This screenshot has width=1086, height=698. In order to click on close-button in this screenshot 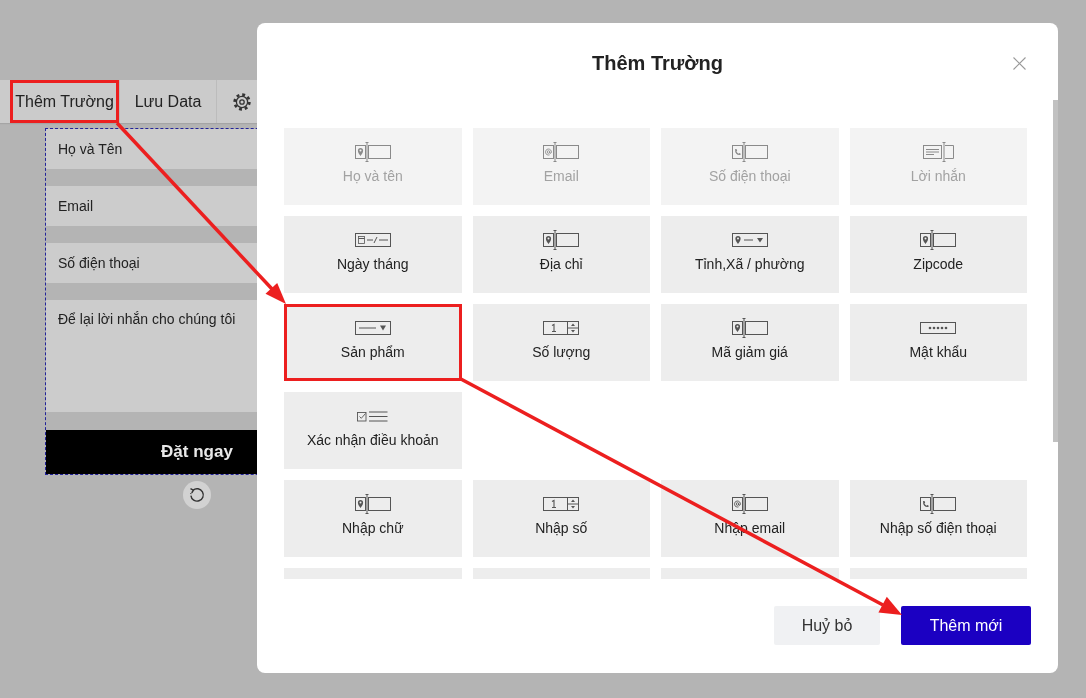, I will do `click(1019, 63)`.